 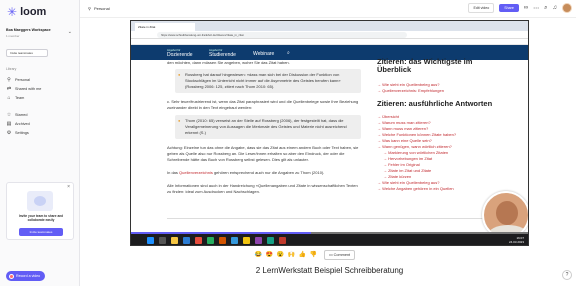 I want to click on outlook-icon, so click(x=234, y=240).